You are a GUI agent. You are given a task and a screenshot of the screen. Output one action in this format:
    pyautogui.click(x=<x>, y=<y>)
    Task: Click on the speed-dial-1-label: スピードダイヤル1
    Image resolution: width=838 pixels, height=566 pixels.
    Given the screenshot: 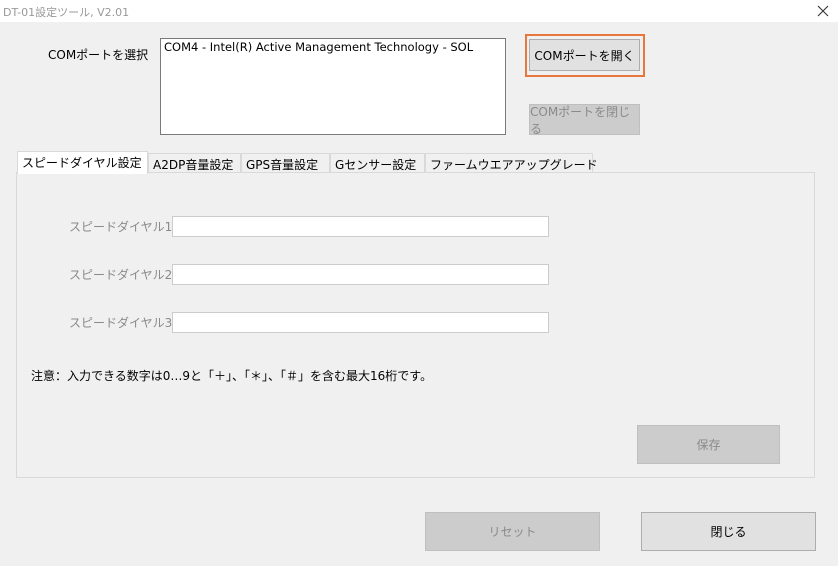 What is the action you would take?
    pyautogui.click(x=121, y=227)
    